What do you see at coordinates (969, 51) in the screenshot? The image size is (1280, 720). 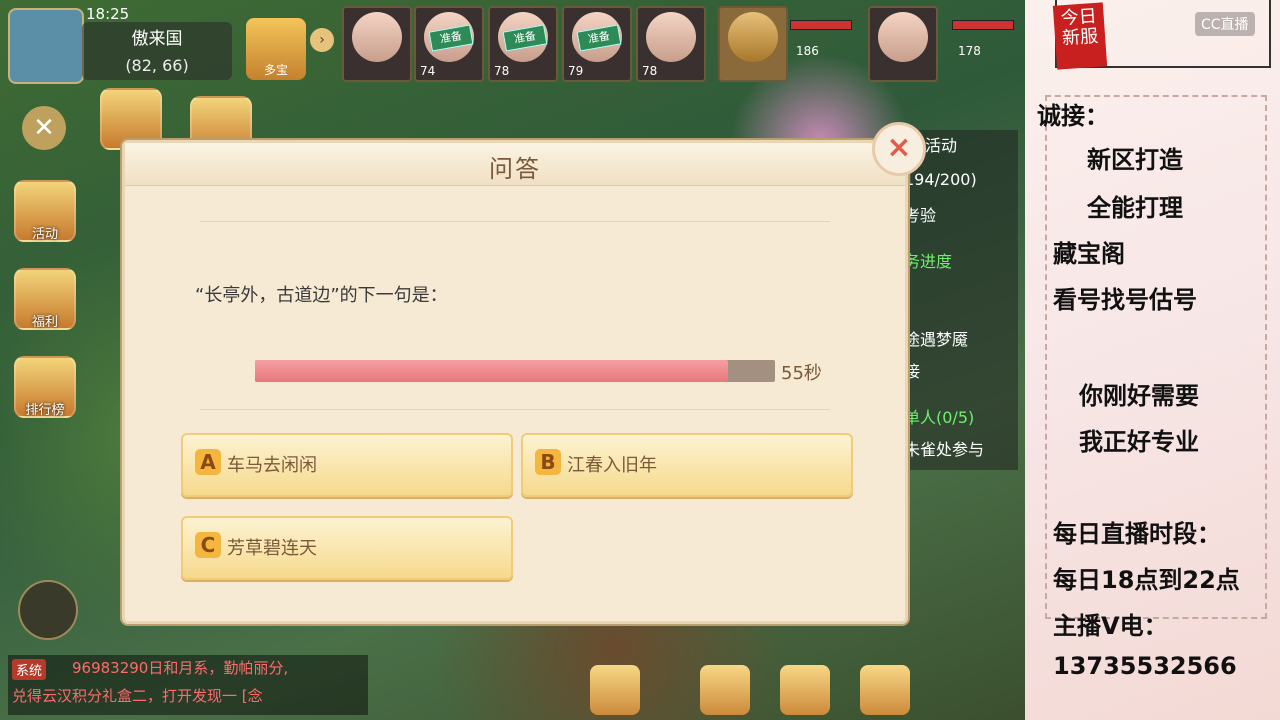 I see `hp-value: 178` at bounding box center [969, 51].